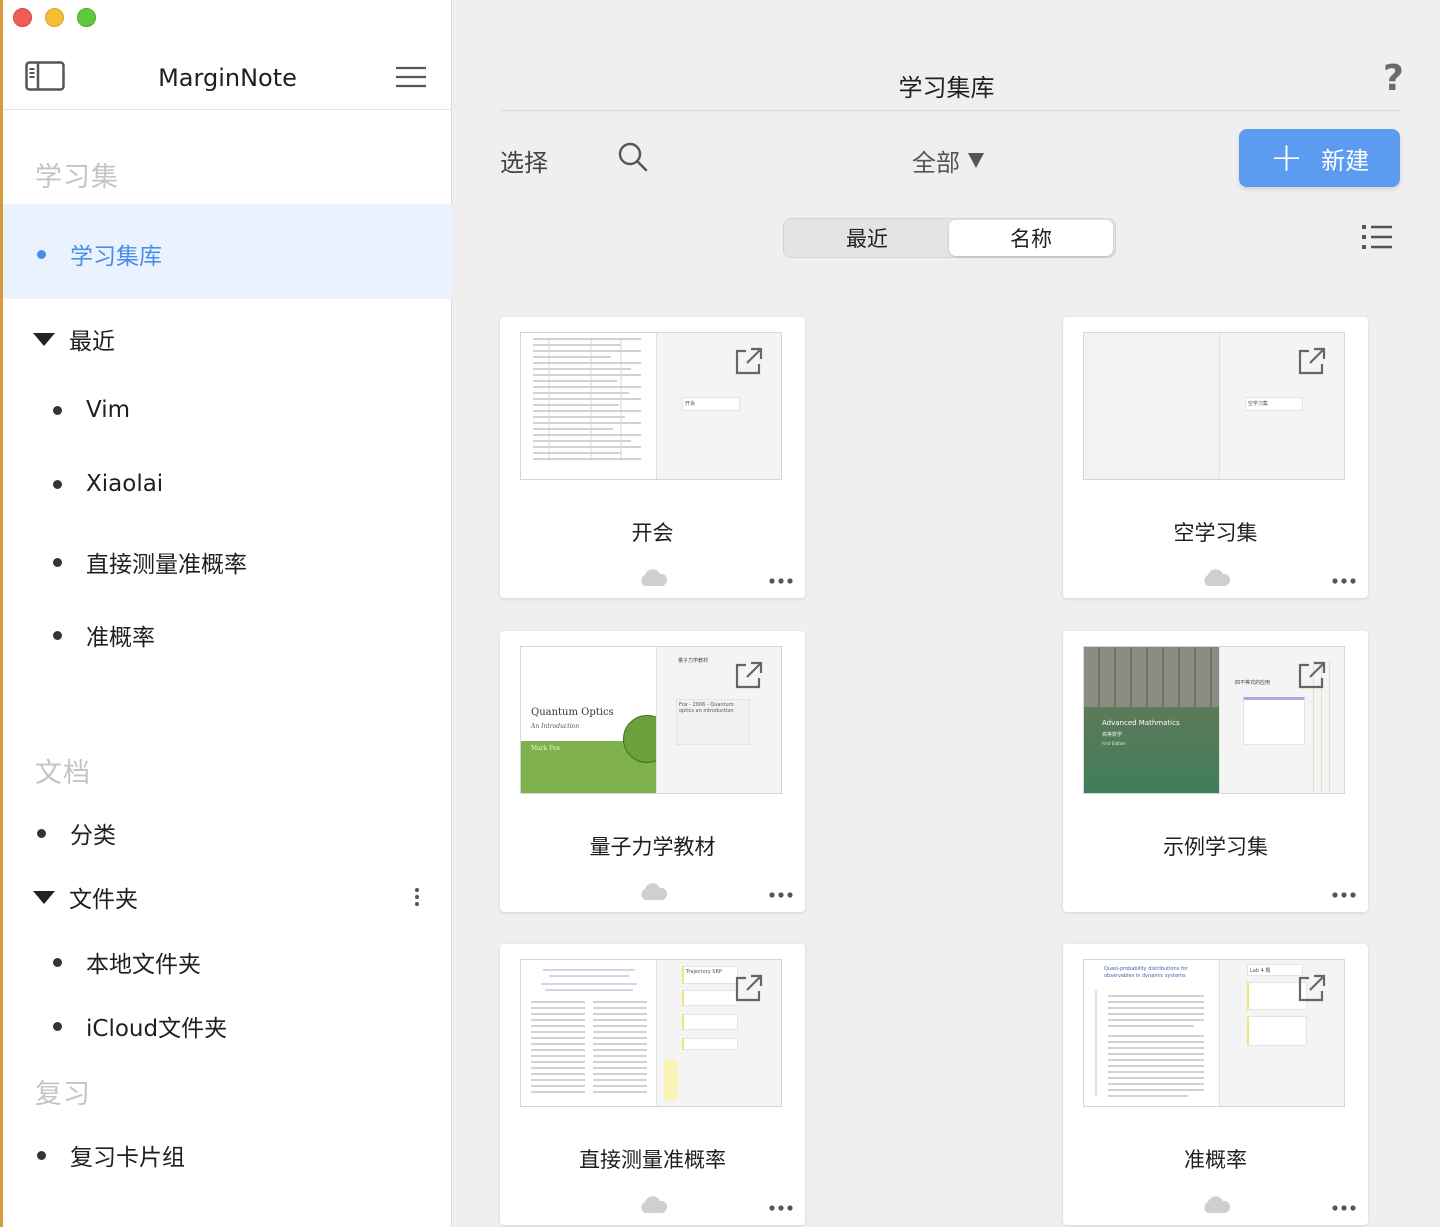  What do you see at coordinates (92, 342) in the screenshot?
I see `sidebar-group-label: 最近` at bounding box center [92, 342].